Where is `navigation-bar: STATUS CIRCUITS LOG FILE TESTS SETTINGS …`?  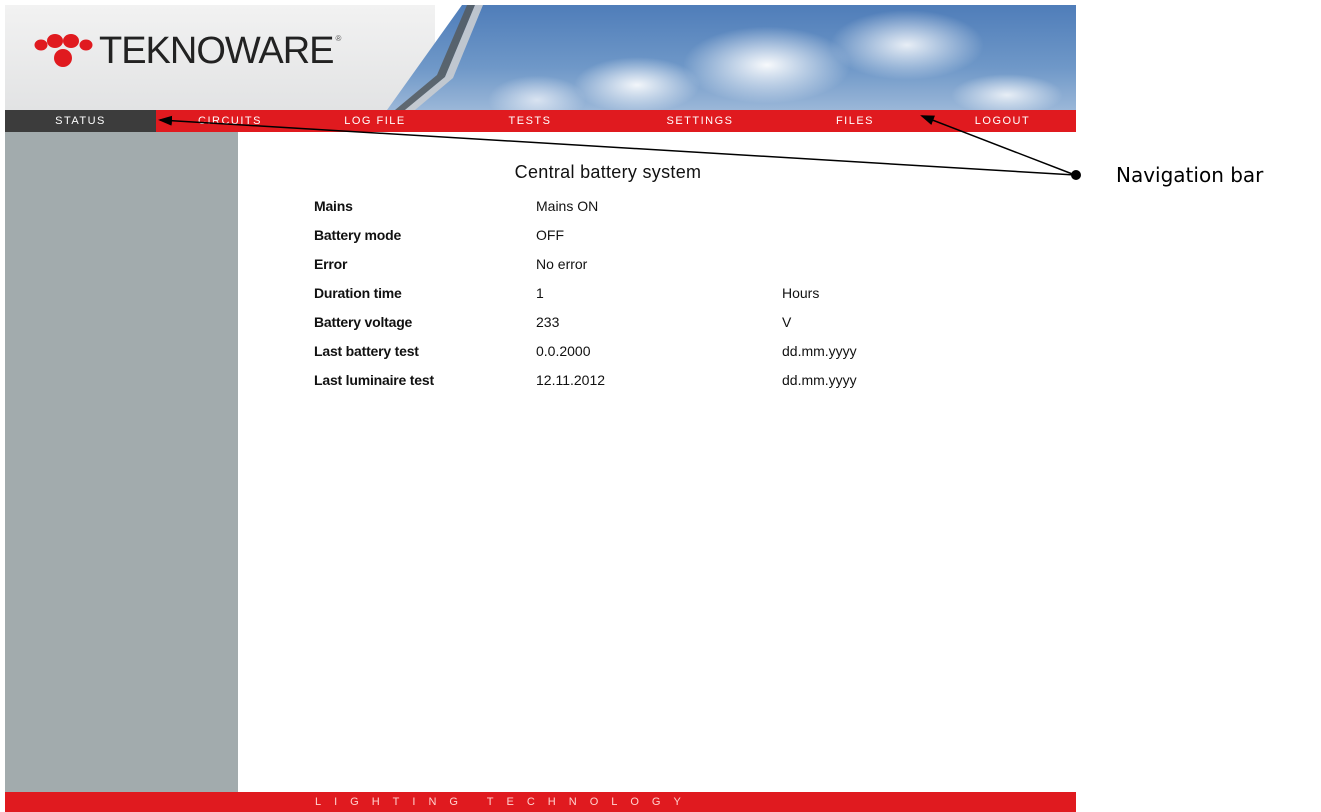 navigation-bar: STATUS CIRCUITS LOG FILE TESTS SETTINGS … is located at coordinates (540, 121).